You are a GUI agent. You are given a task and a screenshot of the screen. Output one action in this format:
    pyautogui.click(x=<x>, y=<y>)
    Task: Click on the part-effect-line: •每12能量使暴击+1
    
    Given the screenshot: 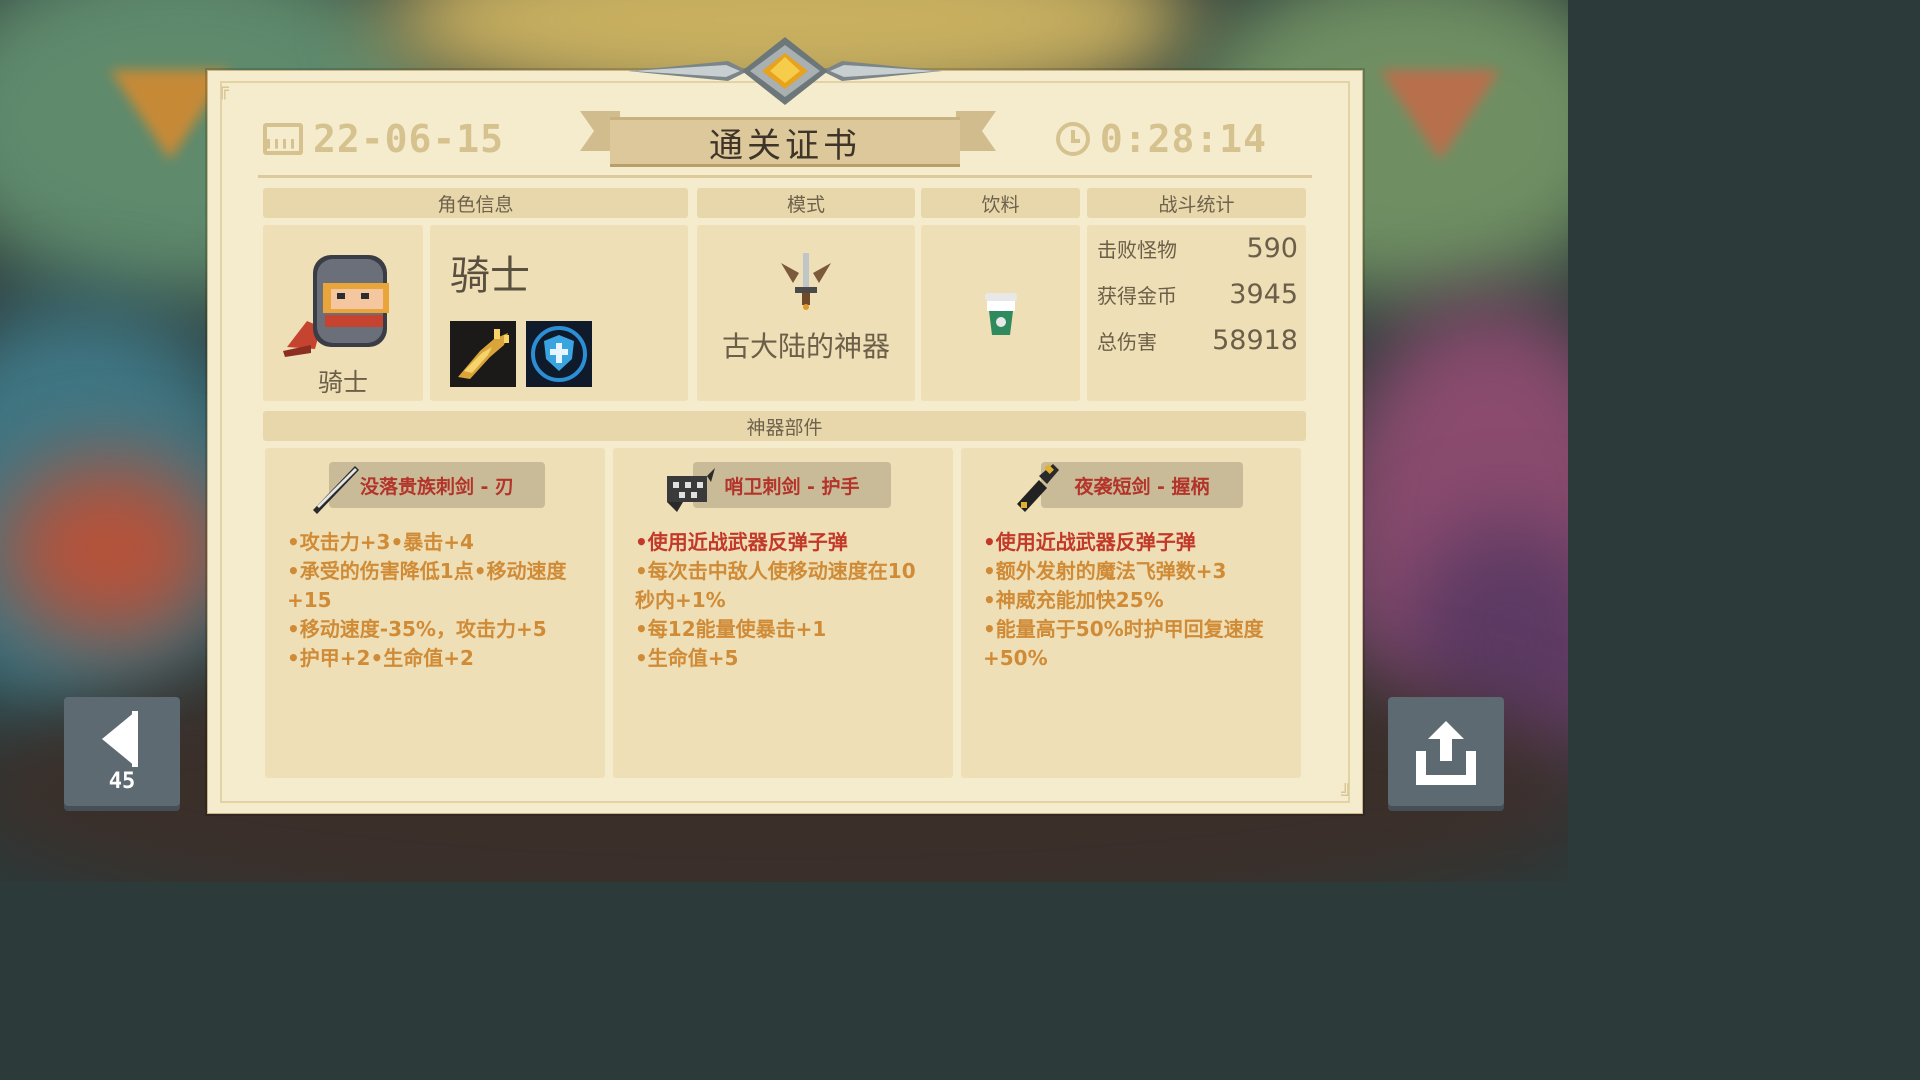 What is the action you would take?
    pyautogui.click(x=731, y=629)
    